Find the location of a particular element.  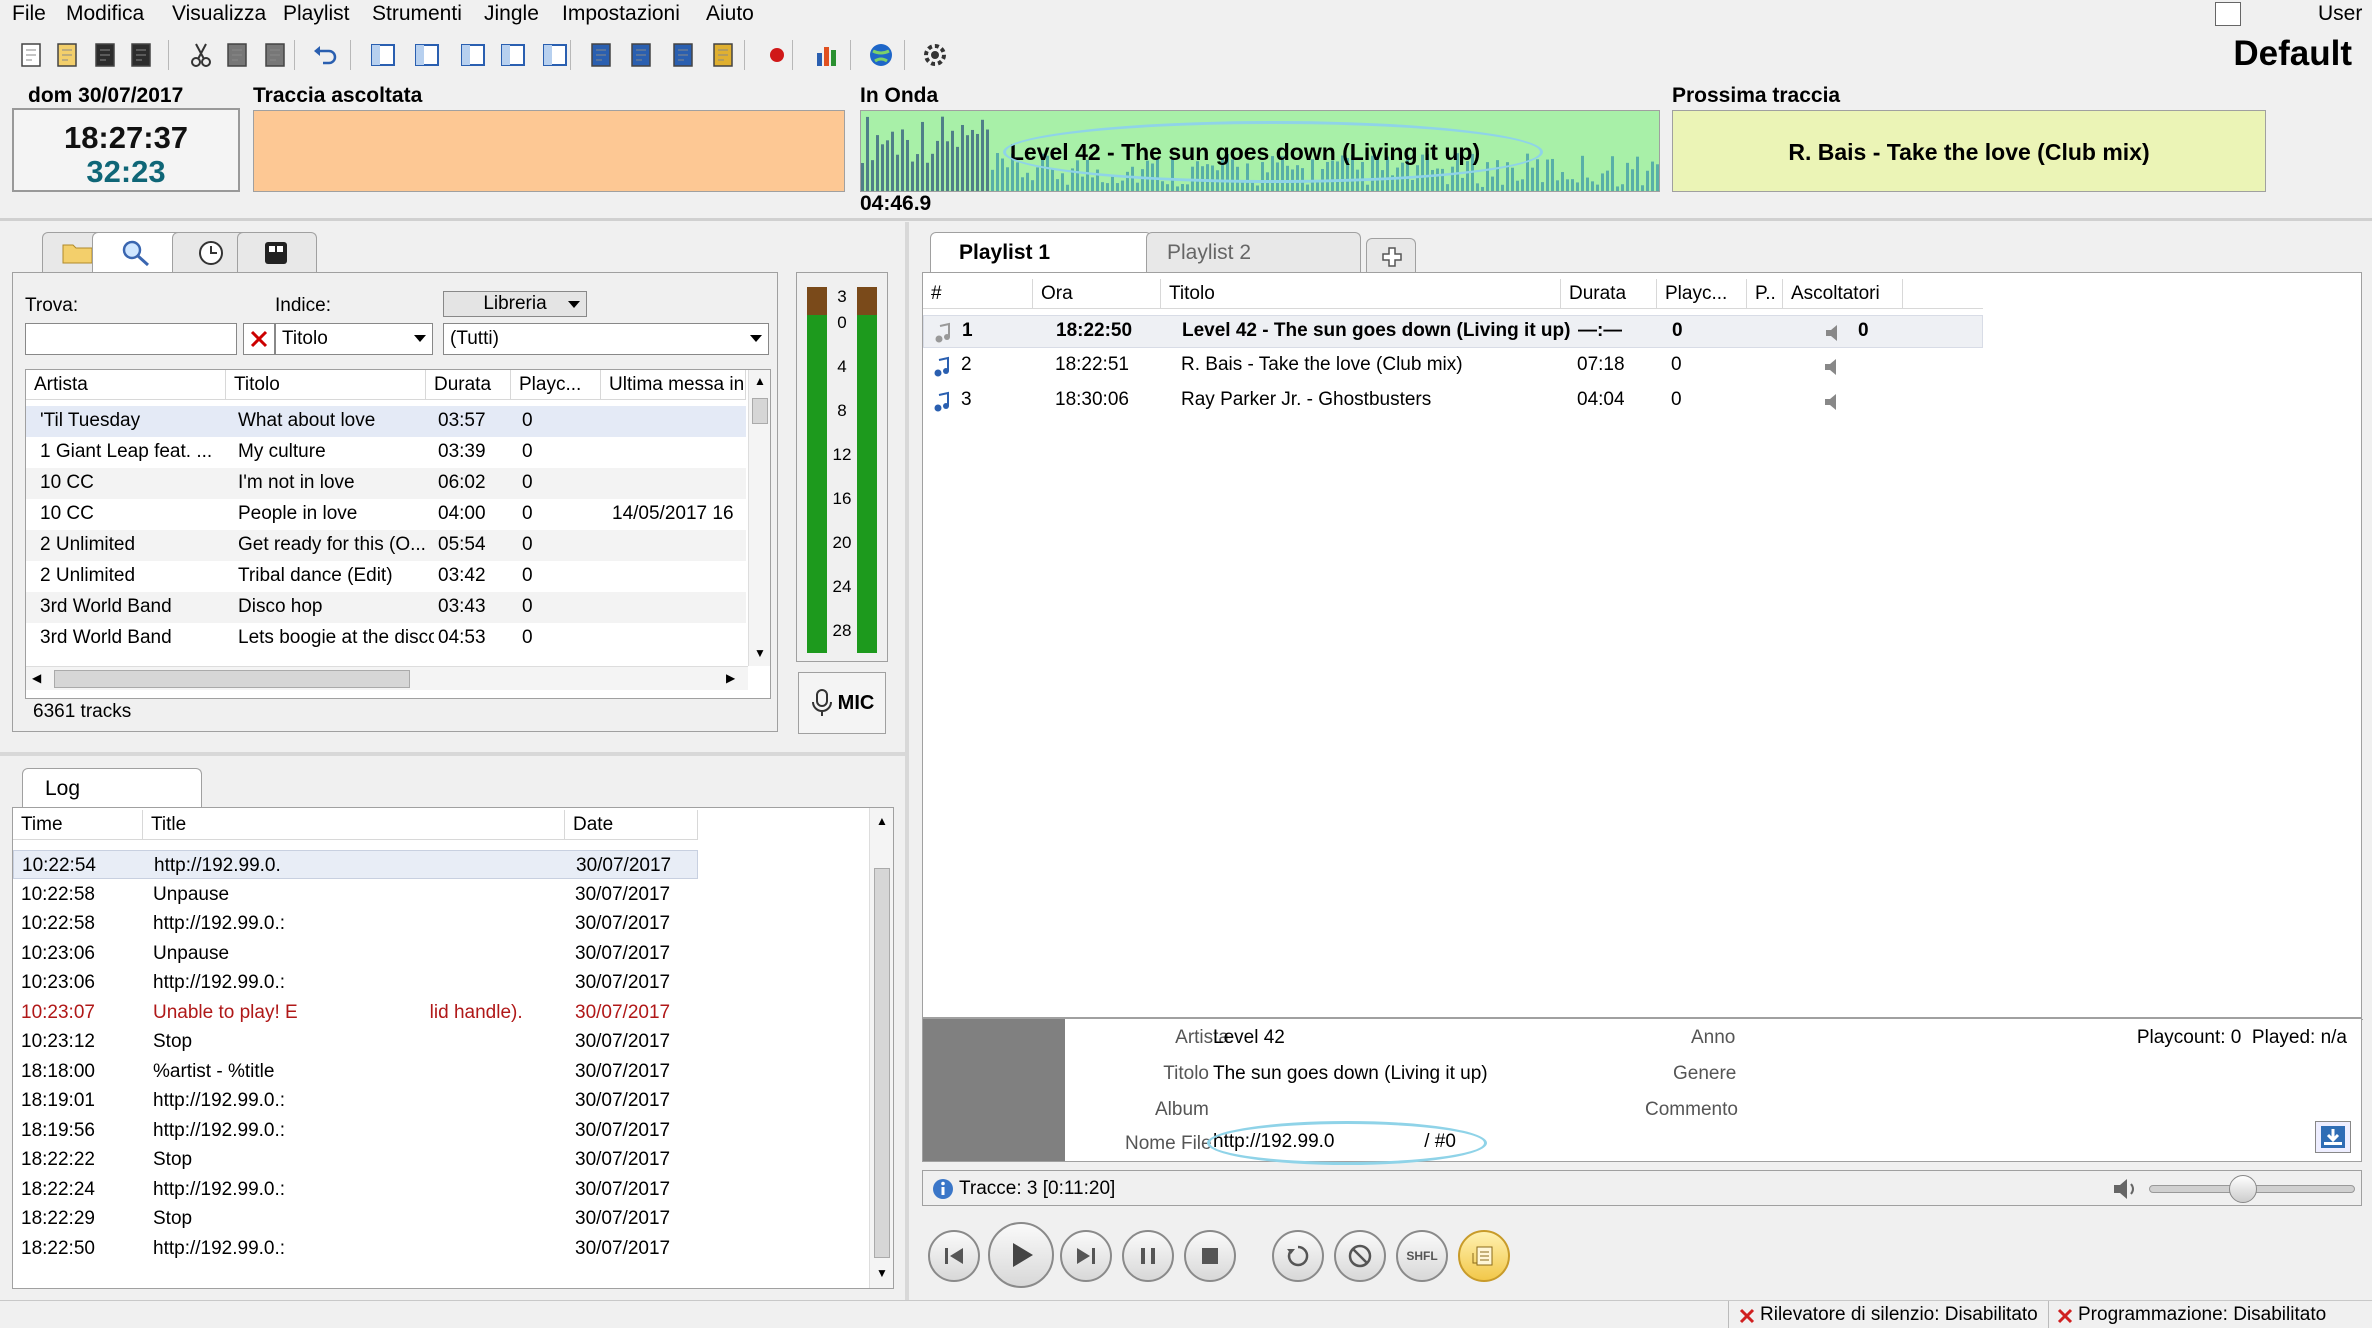

table-row: 'Til Tuesday What about love 03:57 0 is located at coordinates (386, 421).